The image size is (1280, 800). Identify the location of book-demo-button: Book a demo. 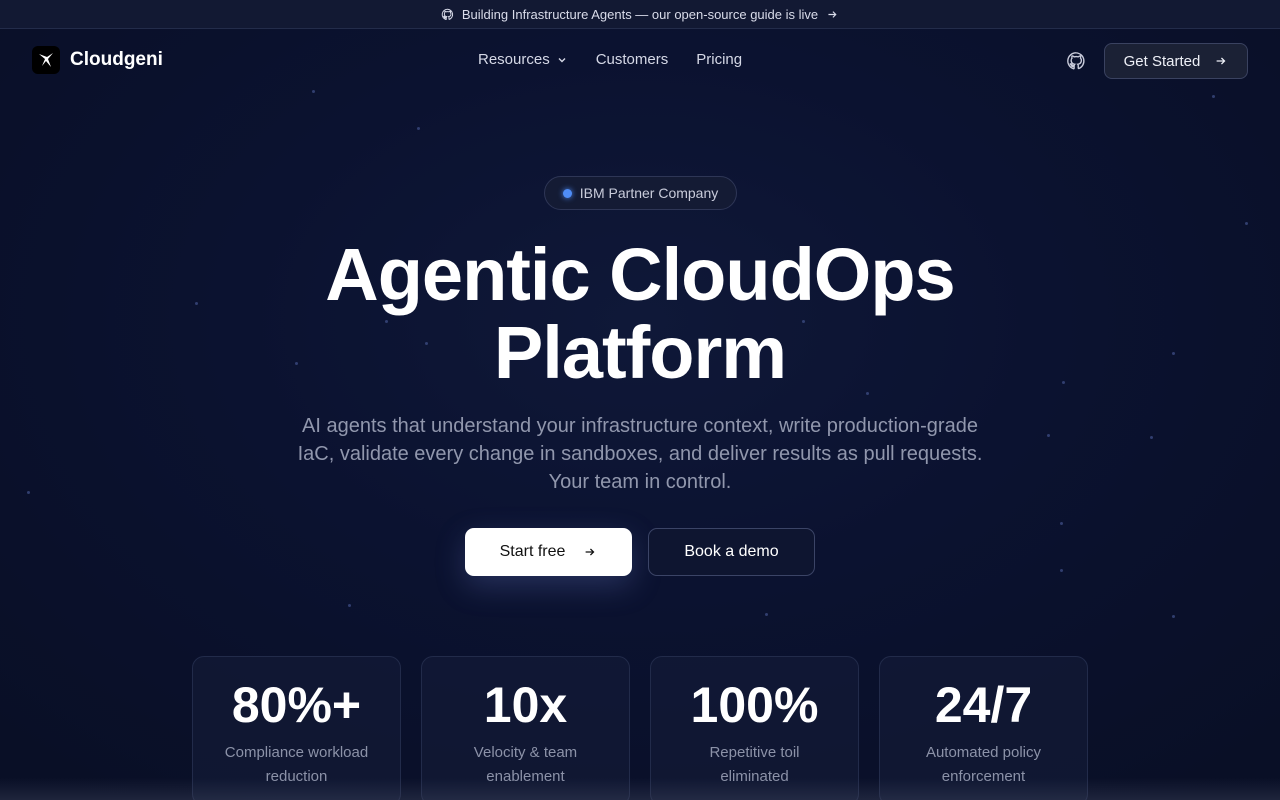
(731, 552).